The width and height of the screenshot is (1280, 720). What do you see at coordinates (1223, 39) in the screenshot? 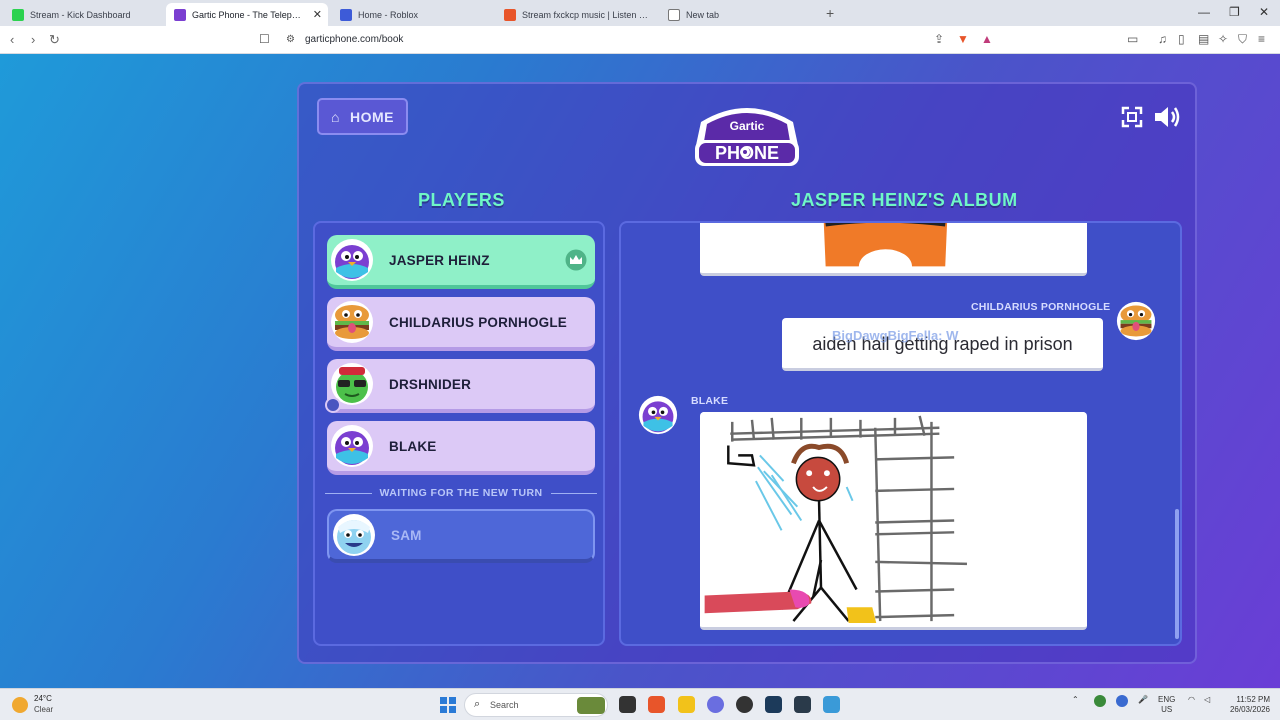
I see `leo-ai-icon: ✧` at bounding box center [1223, 39].